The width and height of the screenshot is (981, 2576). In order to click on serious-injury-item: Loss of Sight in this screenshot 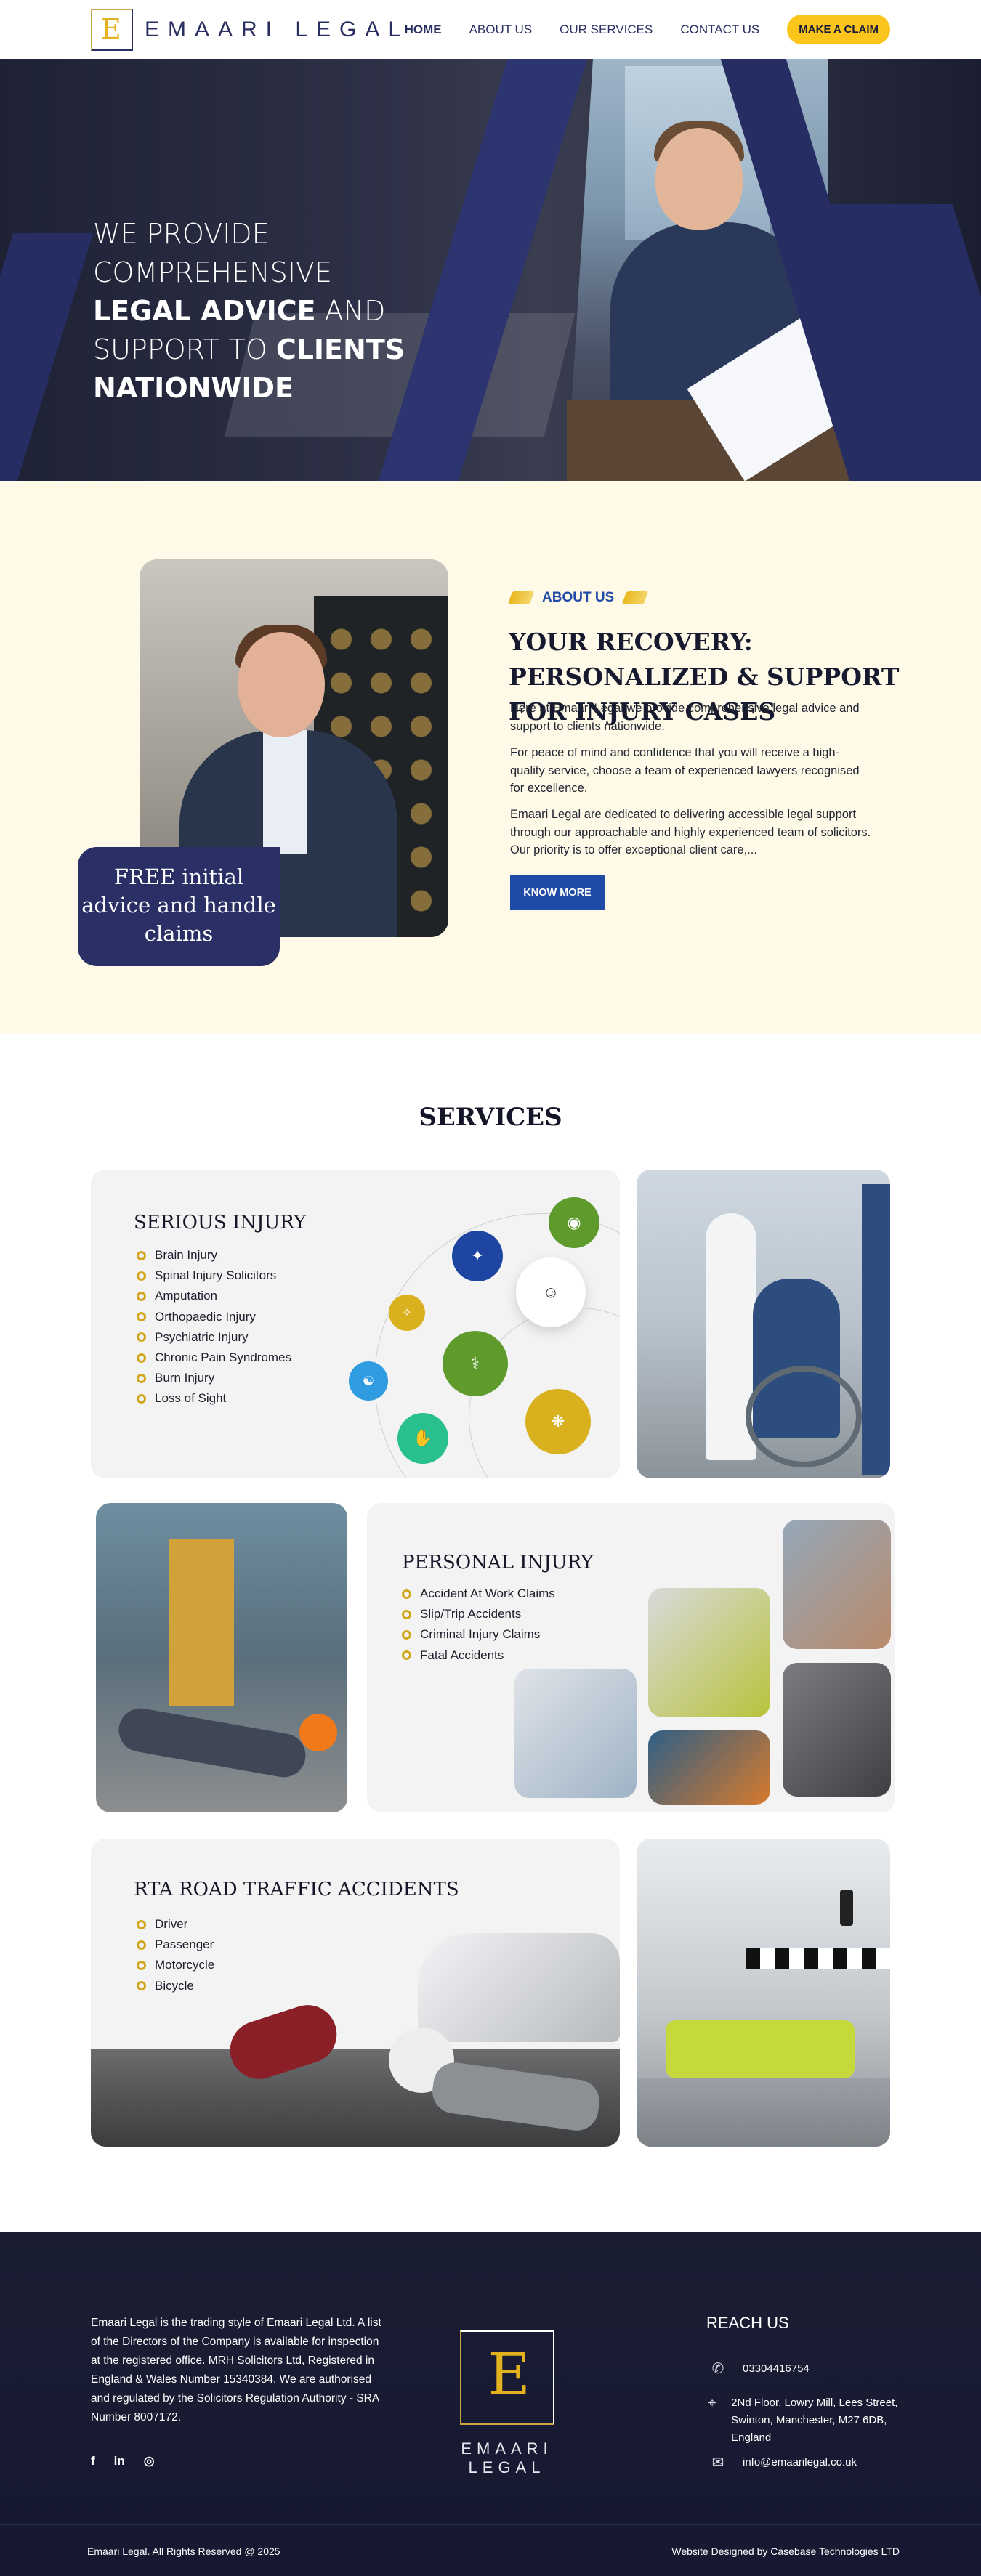, I will do `click(214, 1398)`.